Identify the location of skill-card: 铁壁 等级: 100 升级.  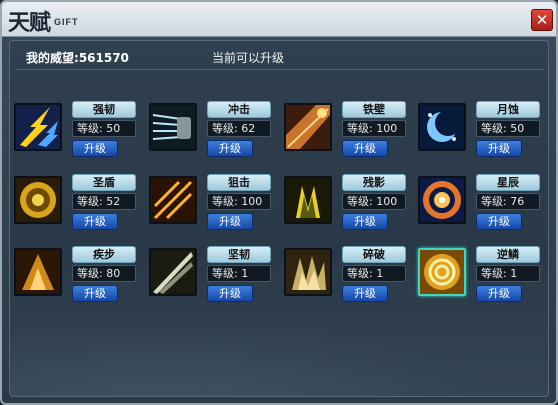
(348, 131).